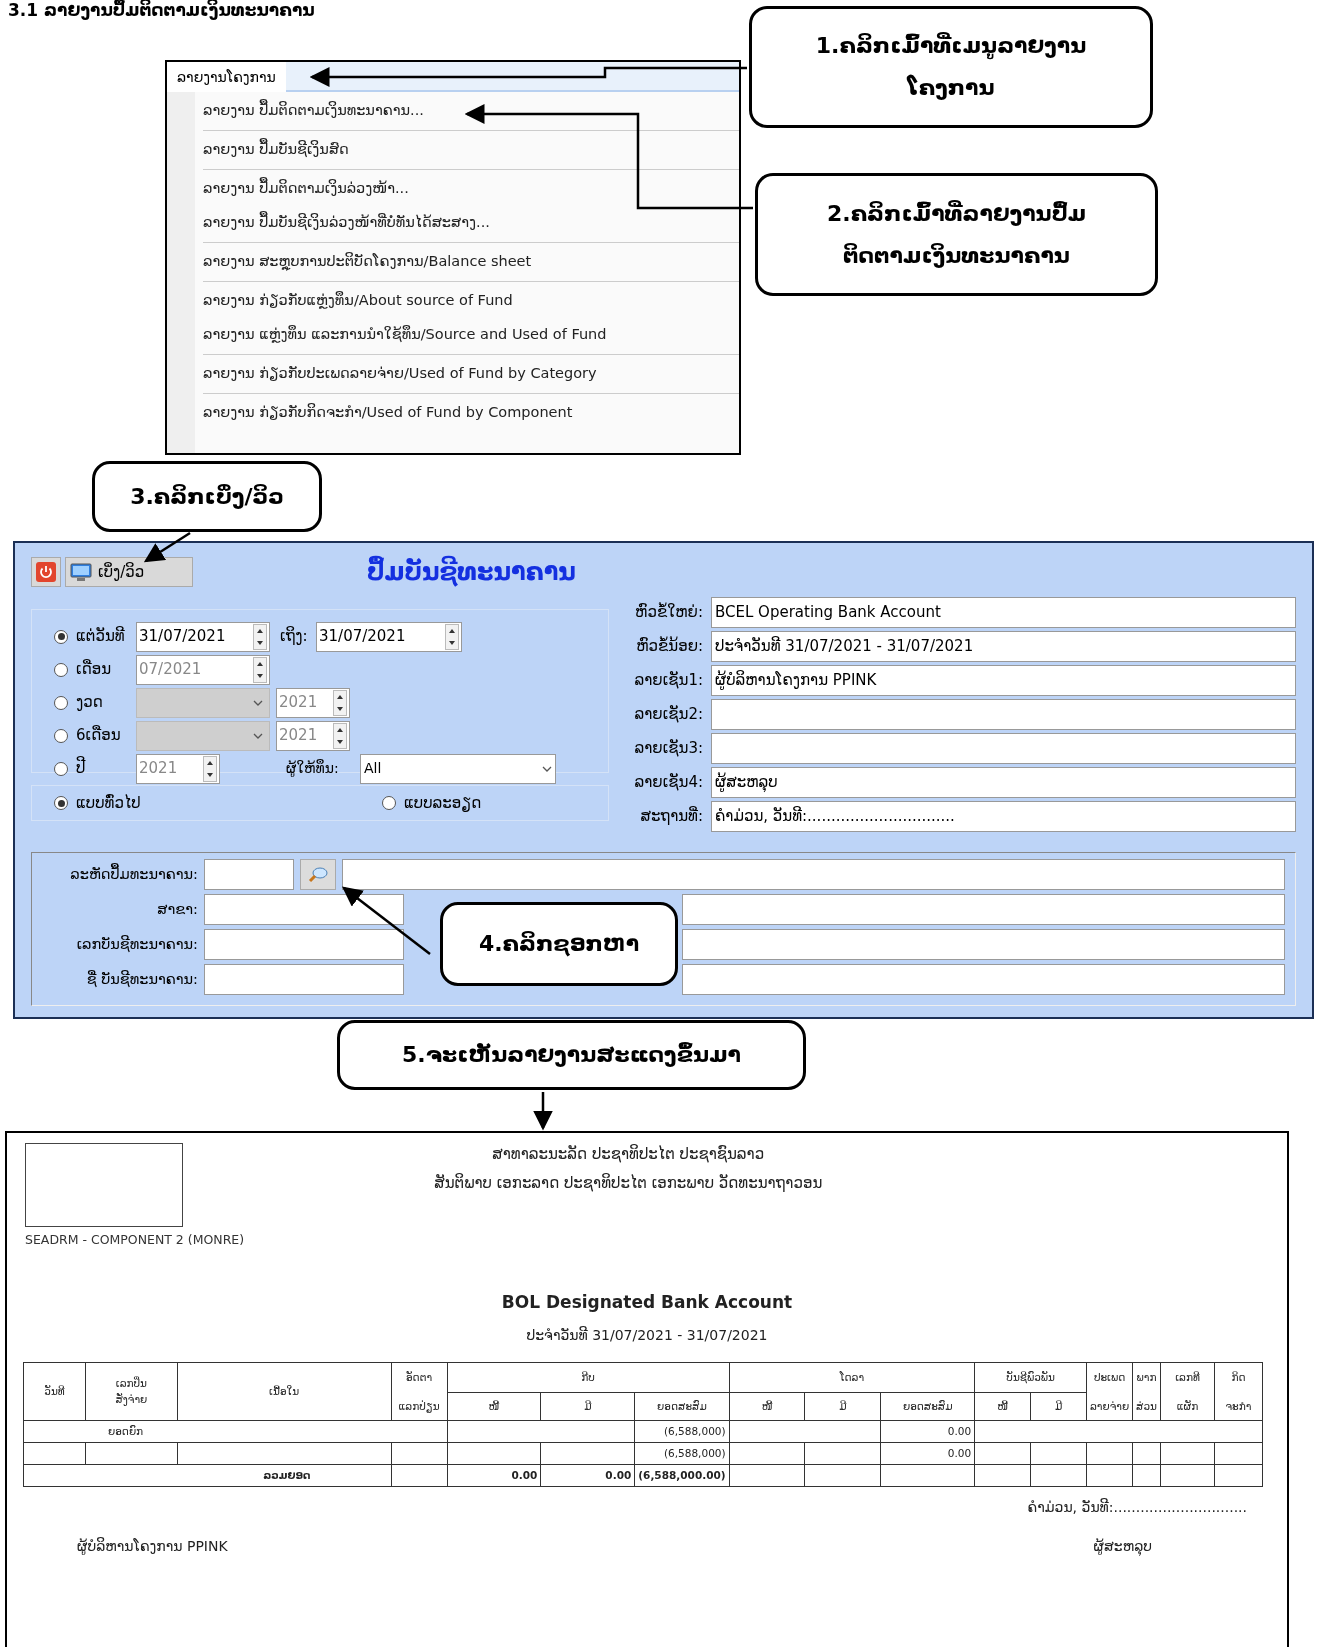  Describe the element at coordinates (94, 669) in the screenshot. I see `radio-label: ເດືອນ` at that location.